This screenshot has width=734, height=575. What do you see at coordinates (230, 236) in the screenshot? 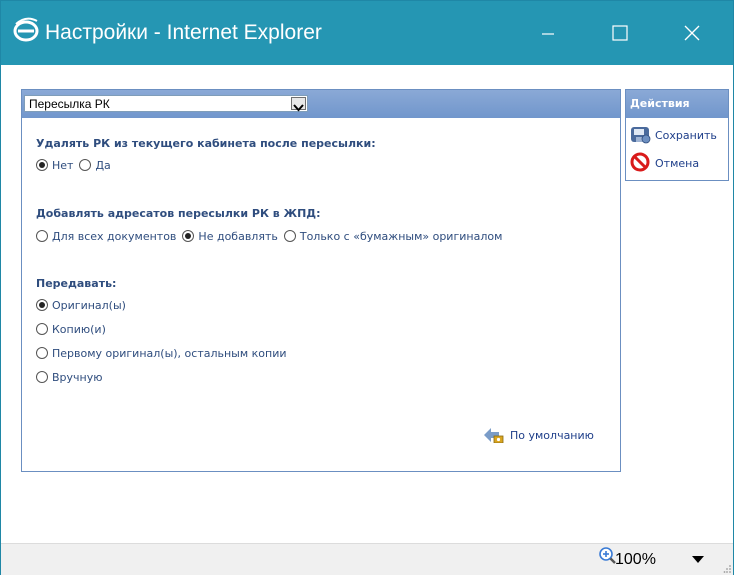
I see `radio-add-none: Не добавлять` at bounding box center [230, 236].